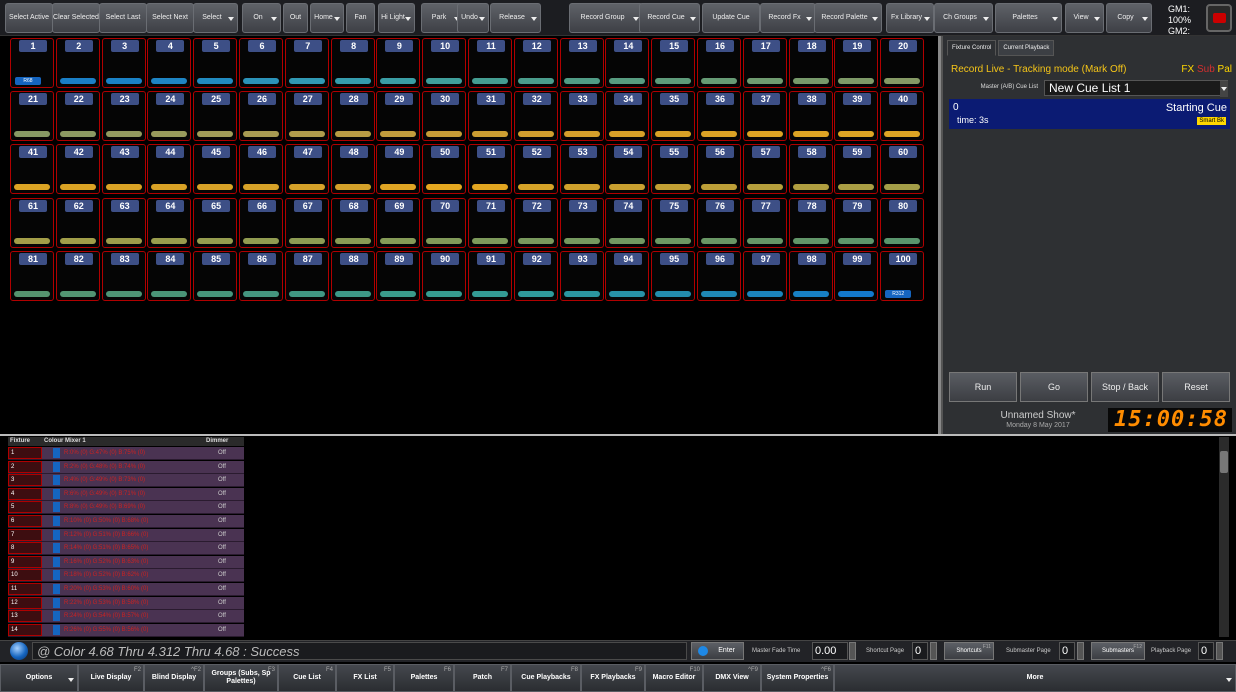  What do you see at coordinates (261, 116) in the screenshot?
I see `fixture-tile: 26` at bounding box center [261, 116].